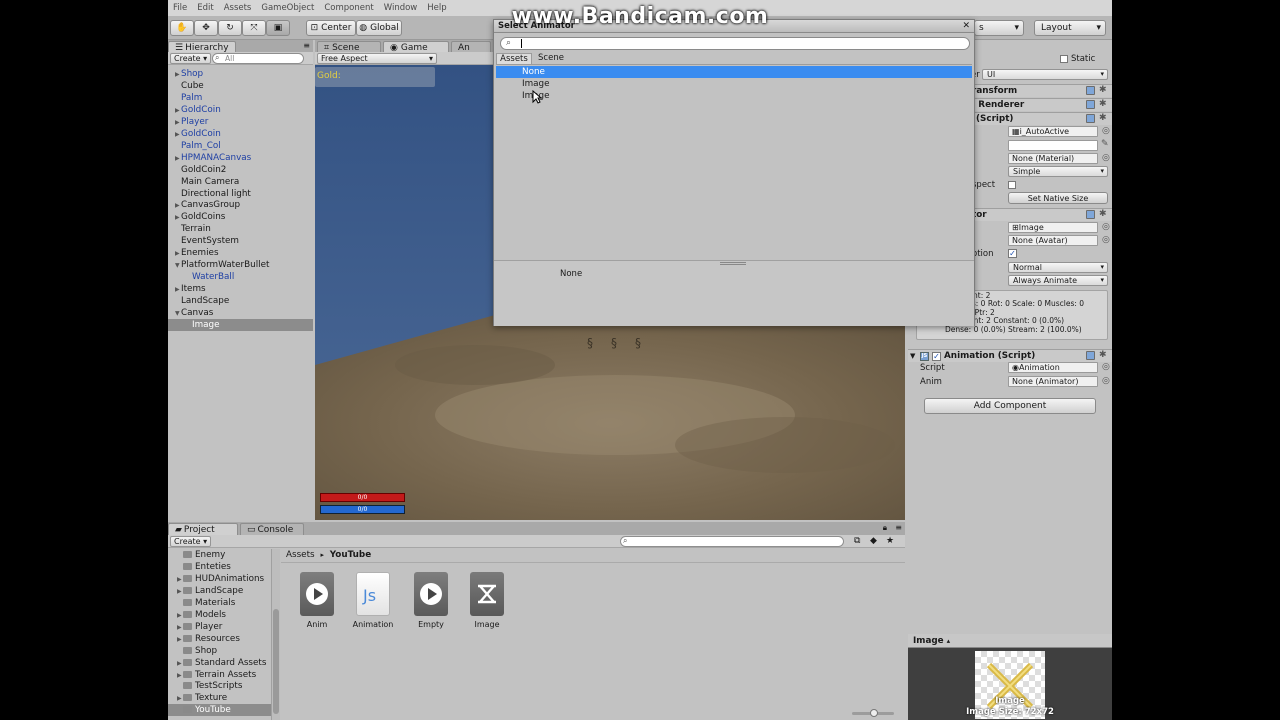 The height and width of the screenshot is (720, 1280). I want to click on list-item: Terrain, so click(240, 229).